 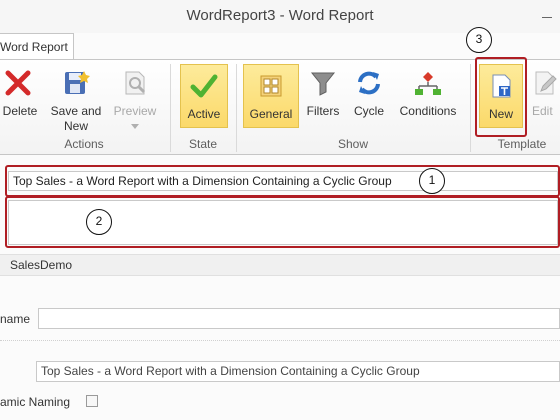 What do you see at coordinates (323, 111) in the screenshot?
I see `filters-label: Filters` at bounding box center [323, 111].